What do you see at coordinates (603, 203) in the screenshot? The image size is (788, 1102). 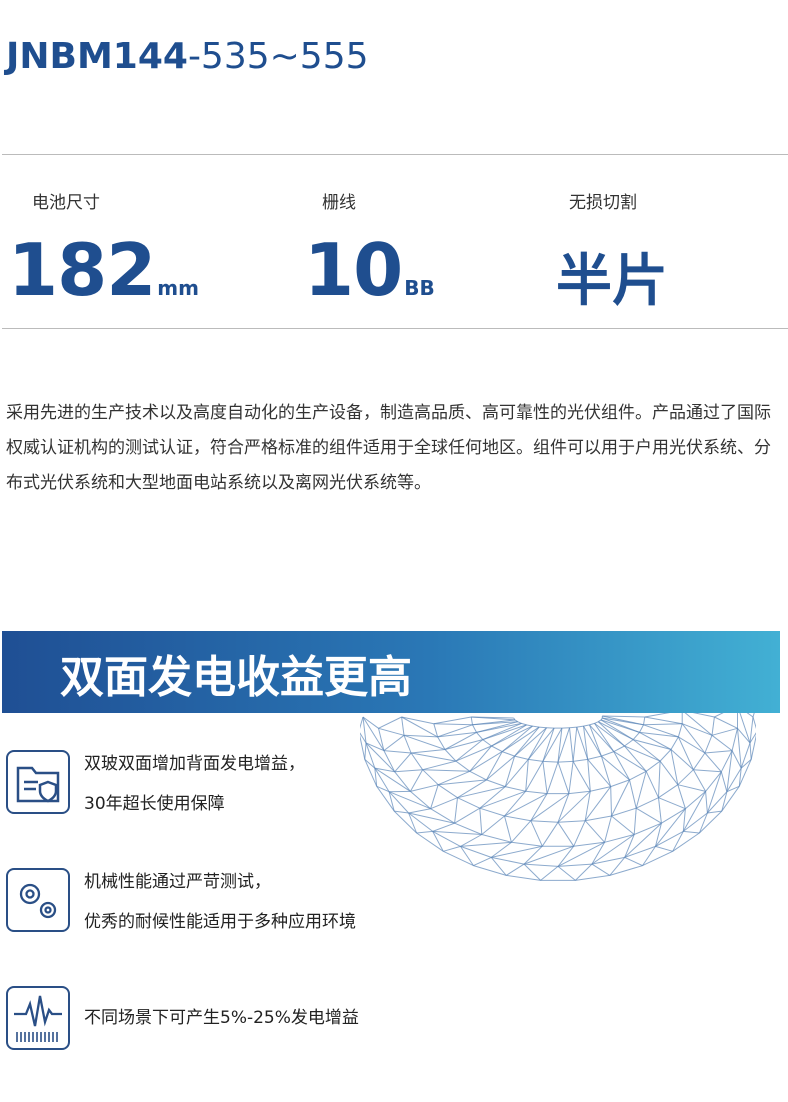 I see `spec-label-cutting: 无损切割` at bounding box center [603, 203].